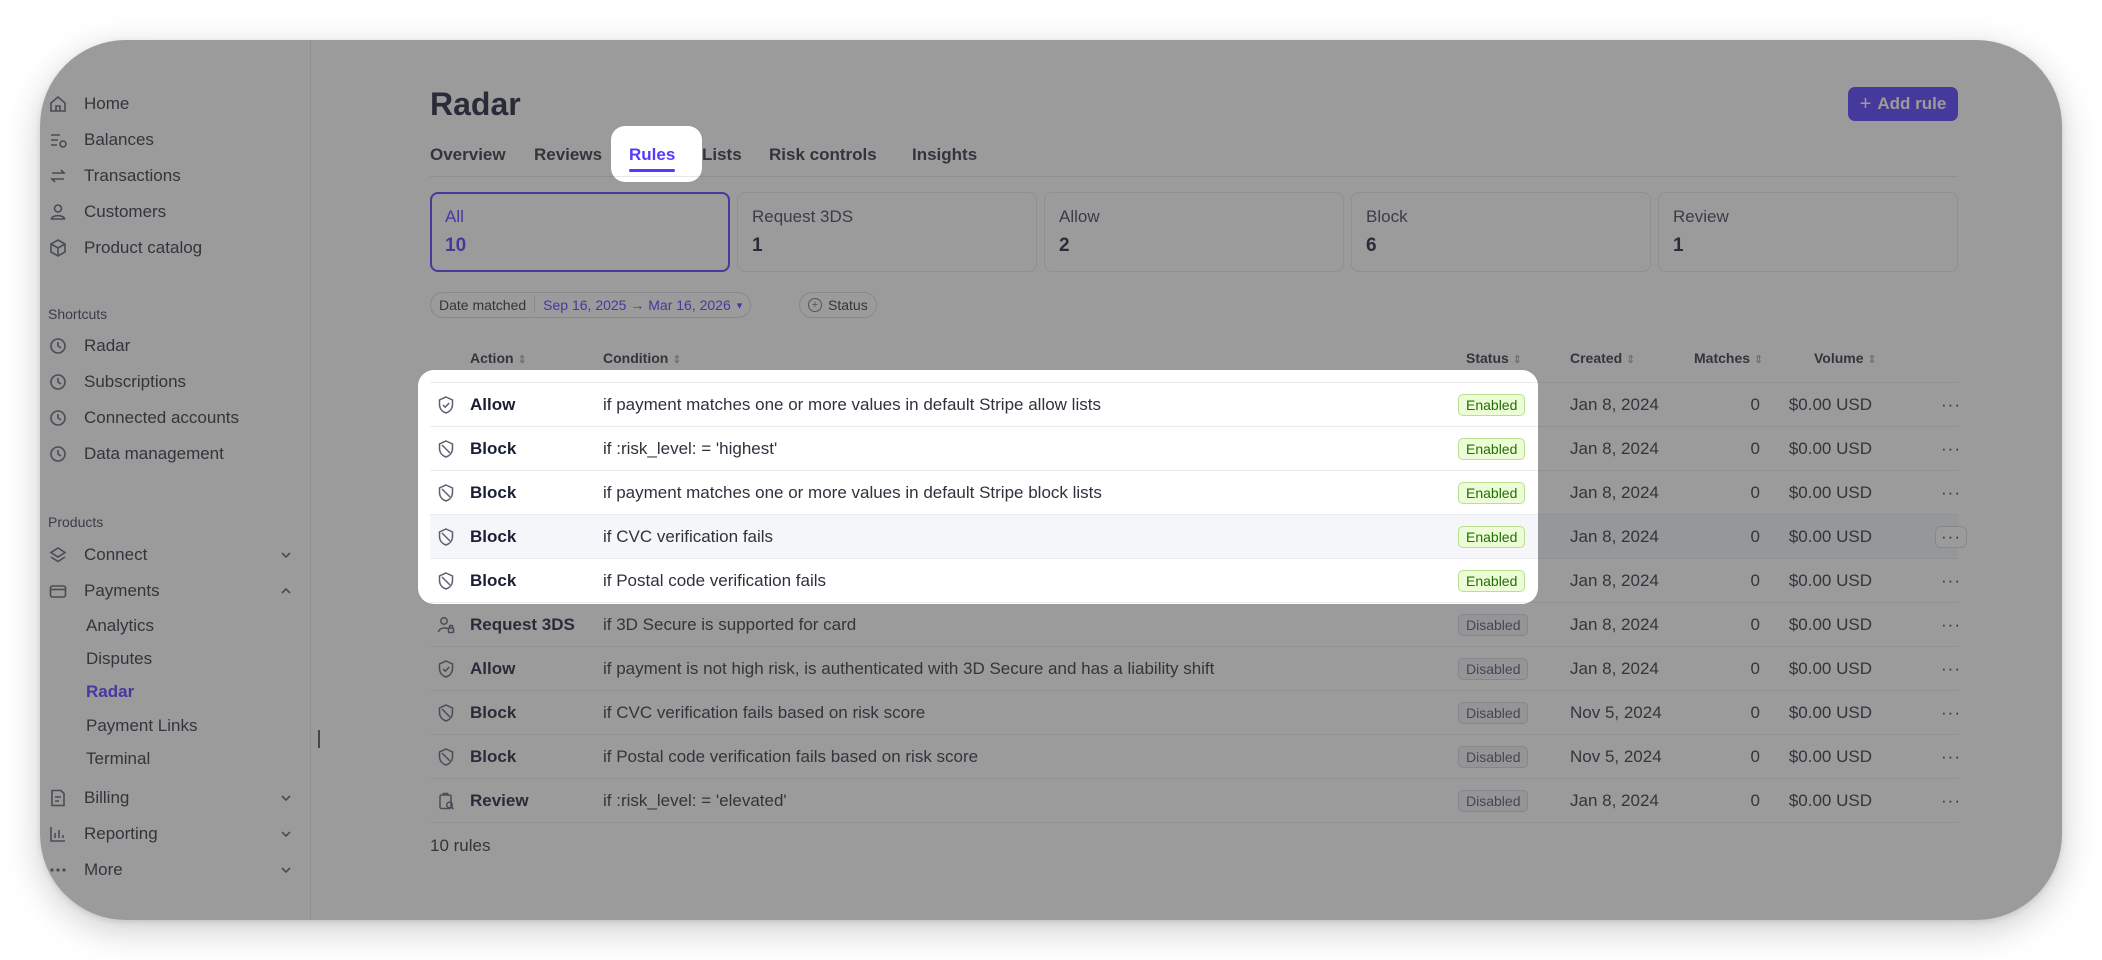  What do you see at coordinates (1602, 358) in the screenshot?
I see `column-header-created: Created ⇕` at bounding box center [1602, 358].